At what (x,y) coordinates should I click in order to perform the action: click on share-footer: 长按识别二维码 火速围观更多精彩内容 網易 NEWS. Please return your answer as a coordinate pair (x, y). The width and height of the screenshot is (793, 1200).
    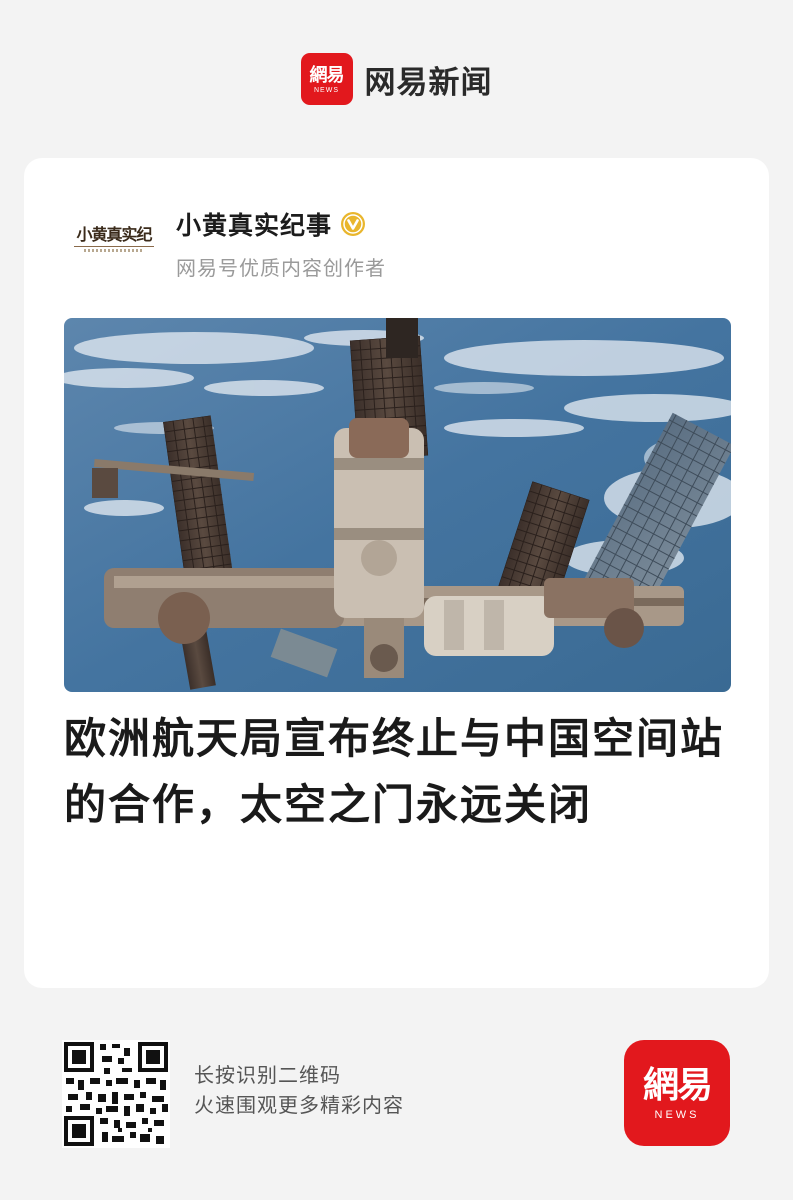
    Looking at the image, I should click on (396, 1093).